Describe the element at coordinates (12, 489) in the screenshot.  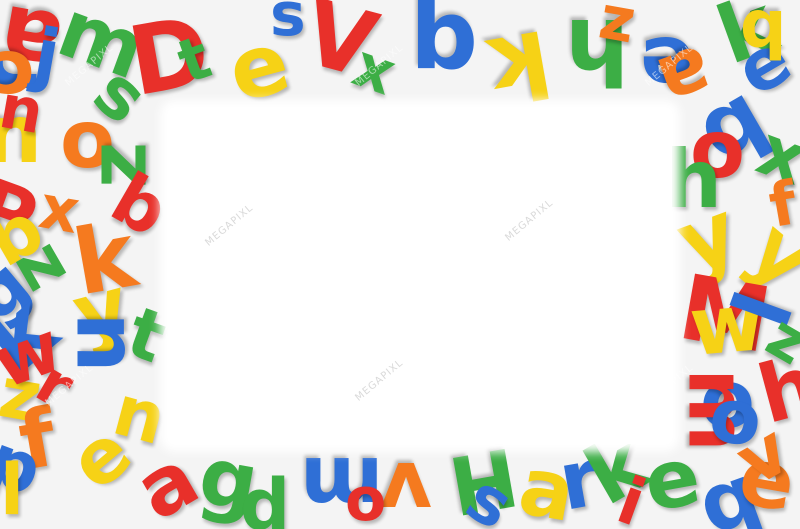
I see `magnetic-letter: l` at that location.